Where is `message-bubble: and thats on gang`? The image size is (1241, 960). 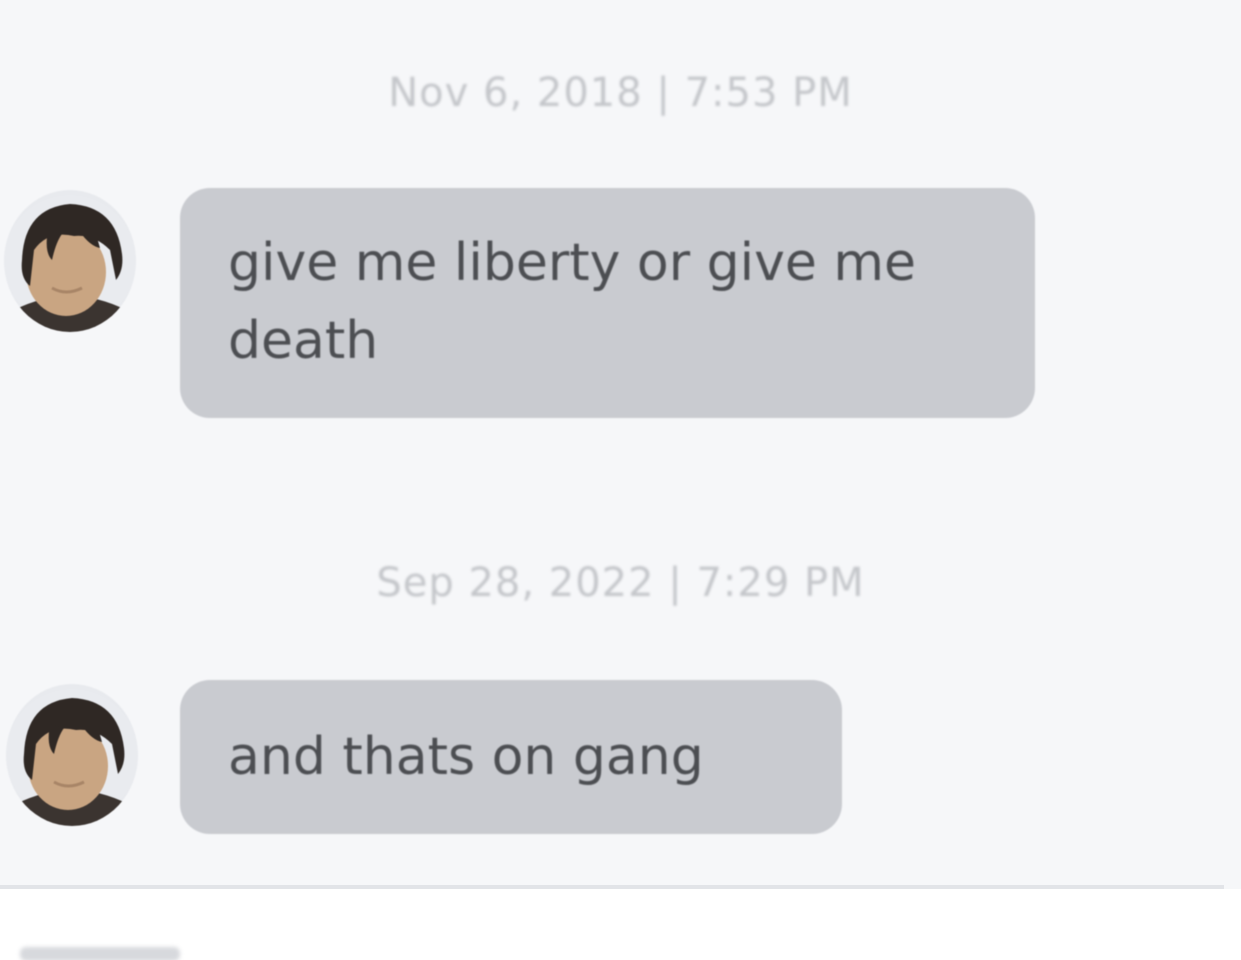
message-bubble: and thats on gang is located at coordinates (511, 757).